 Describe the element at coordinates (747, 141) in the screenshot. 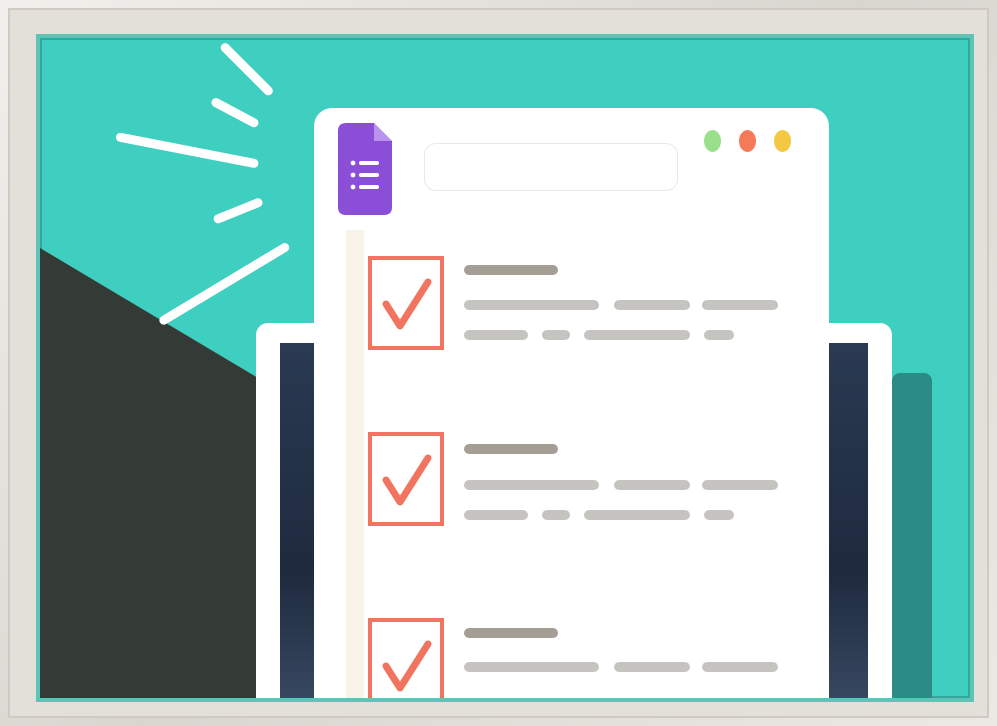

I see `window-dot-red` at that location.